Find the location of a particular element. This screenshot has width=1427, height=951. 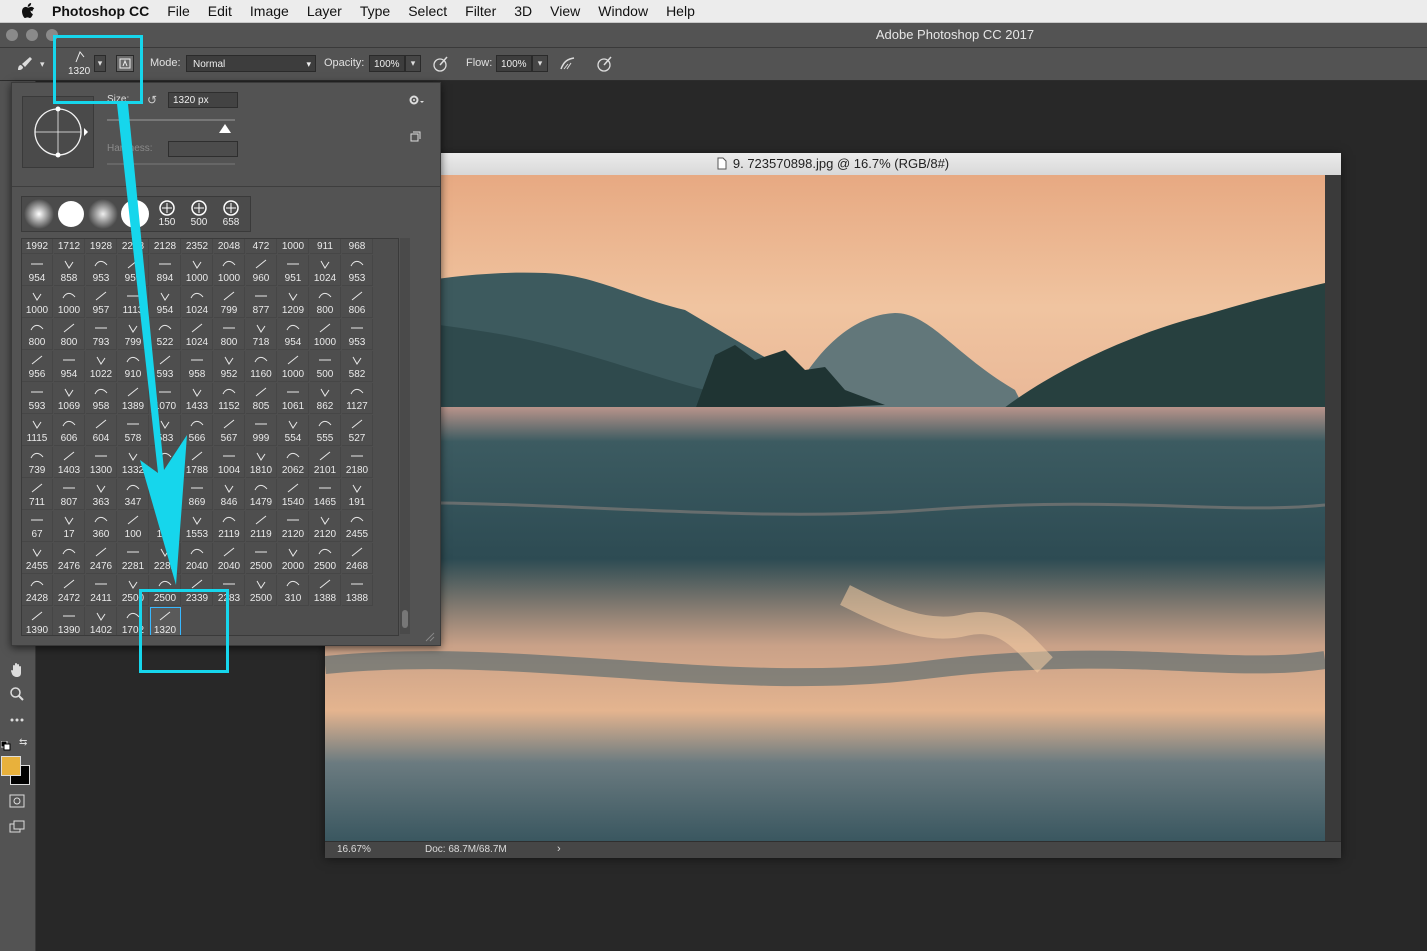

brush-preset-cell: 1479 is located at coordinates (261, 494).